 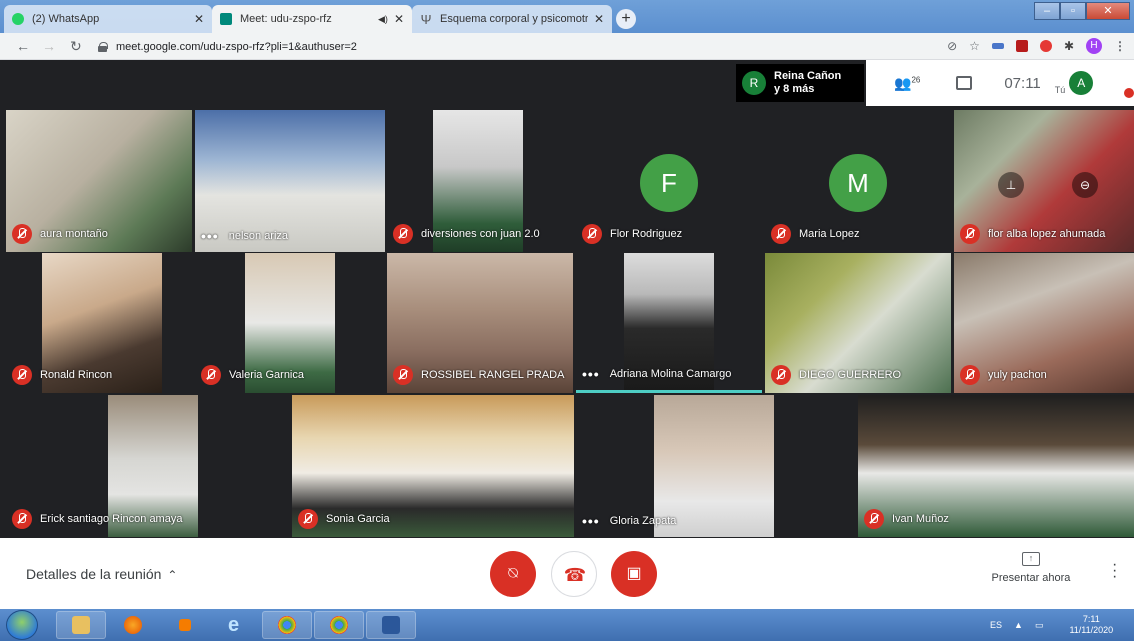 I want to click on tab-meet: Meet: udu-zspo-rfz ◀) ✕, so click(x=312, y=19).